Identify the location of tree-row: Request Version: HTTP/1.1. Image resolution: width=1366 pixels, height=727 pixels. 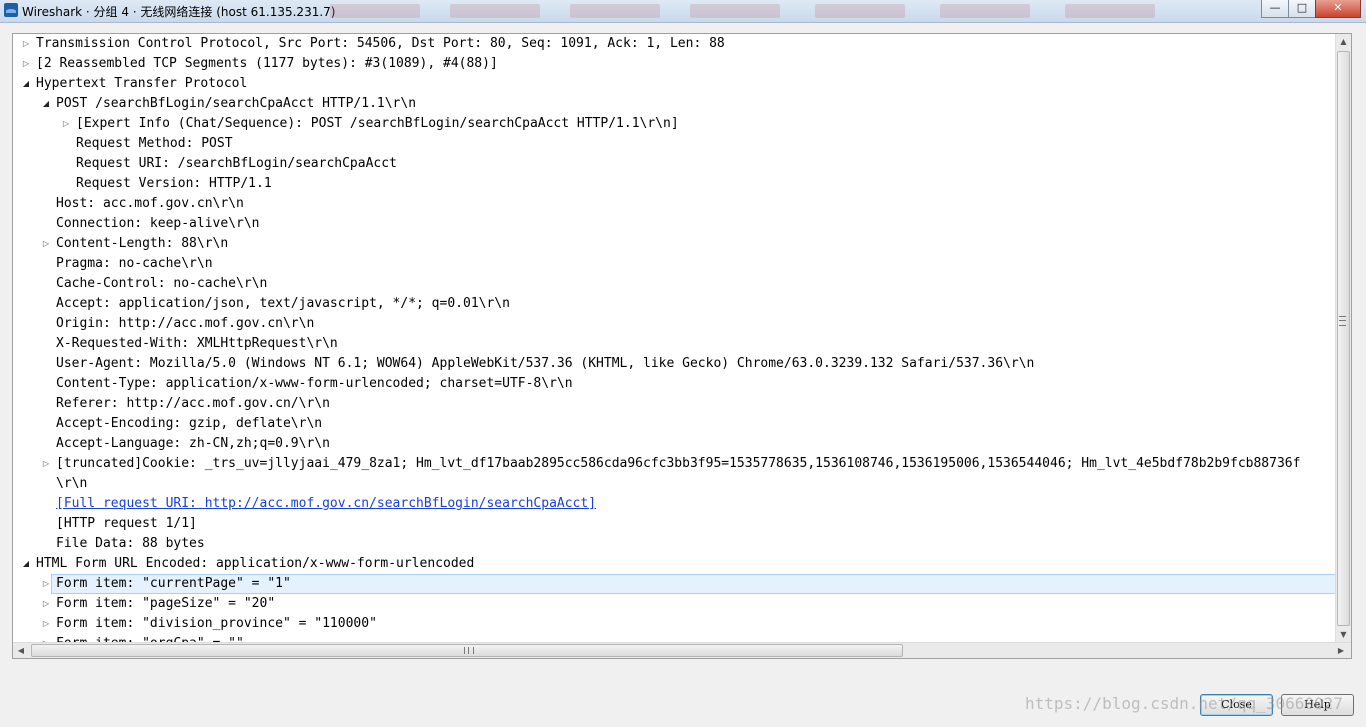
(675, 184).